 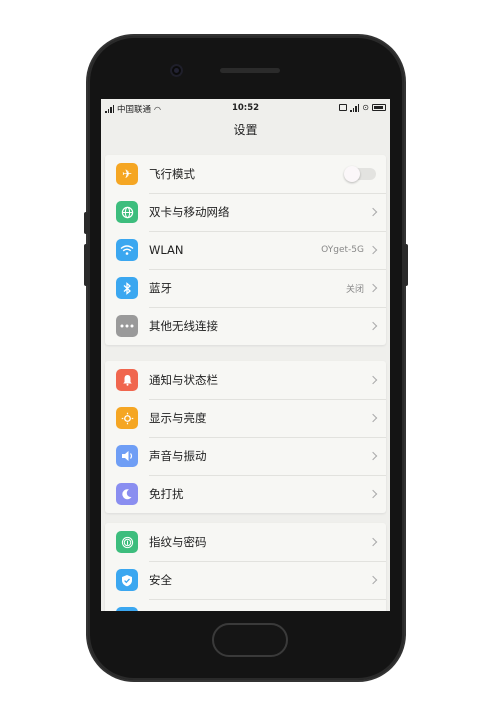 What do you see at coordinates (178, 418) in the screenshot?
I see `settings-item-label: 显示与亮度` at bounding box center [178, 418].